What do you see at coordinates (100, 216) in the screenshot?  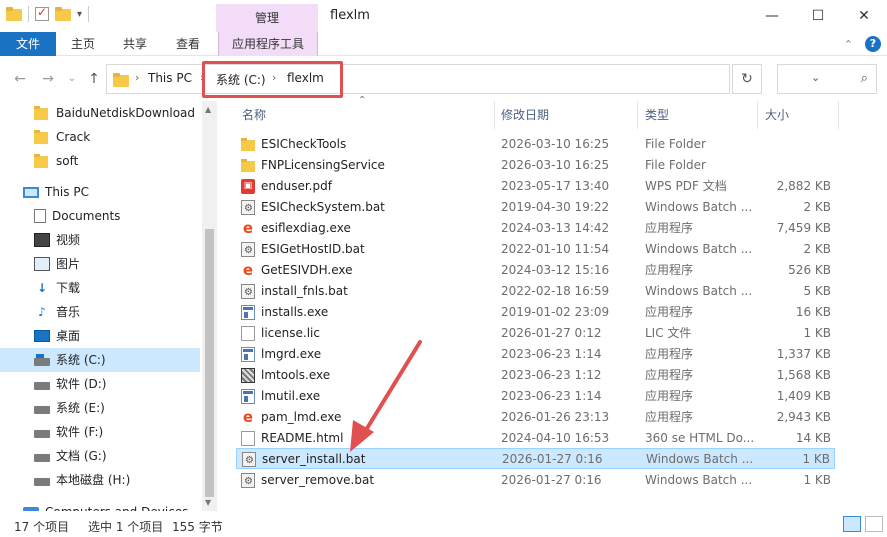 I see `sidebar-item-documents: Documents` at bounding box center [100, 216].